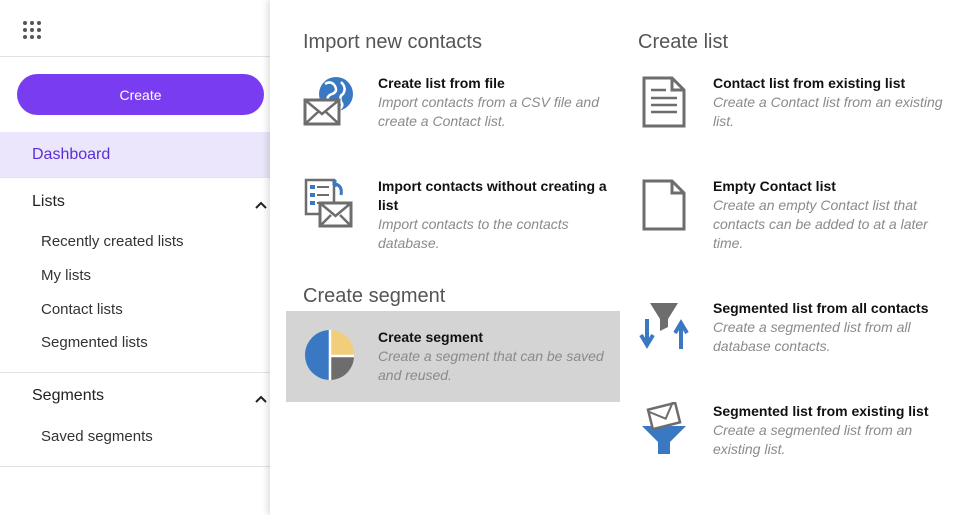  Describe the element at coordinates (328, 101) in the screenshot. I see `import-file-globe-icon` at that location.